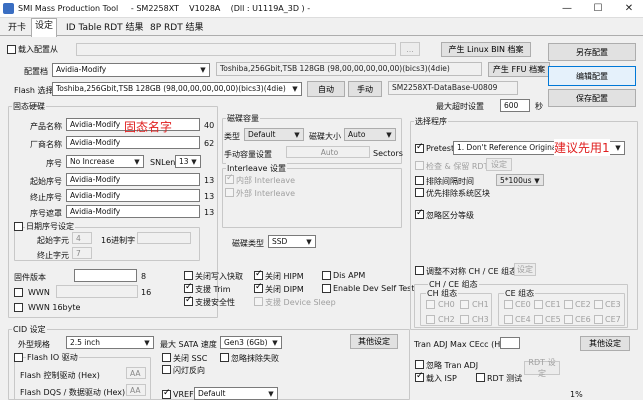  Describe the element at coordinates (258, 274) in the screenshot. I see `hipm-checkbox` at that location.